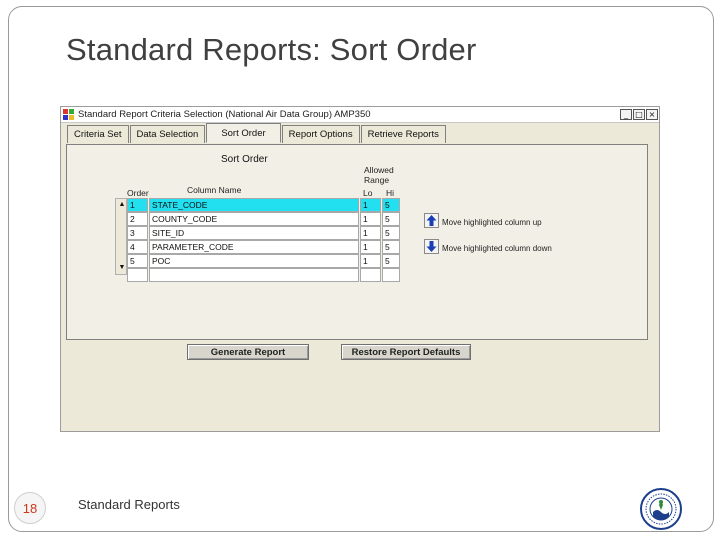  Describe the element at coordinates (137, 261) in the screenshot. I see `order-cell: 5` at that location.